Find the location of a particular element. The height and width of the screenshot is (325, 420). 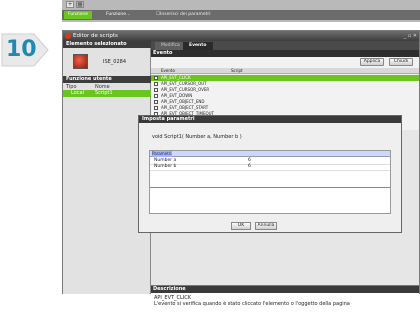

function-signature: void Script1( Number a, Number b ) is located at coordinates (197, 137).